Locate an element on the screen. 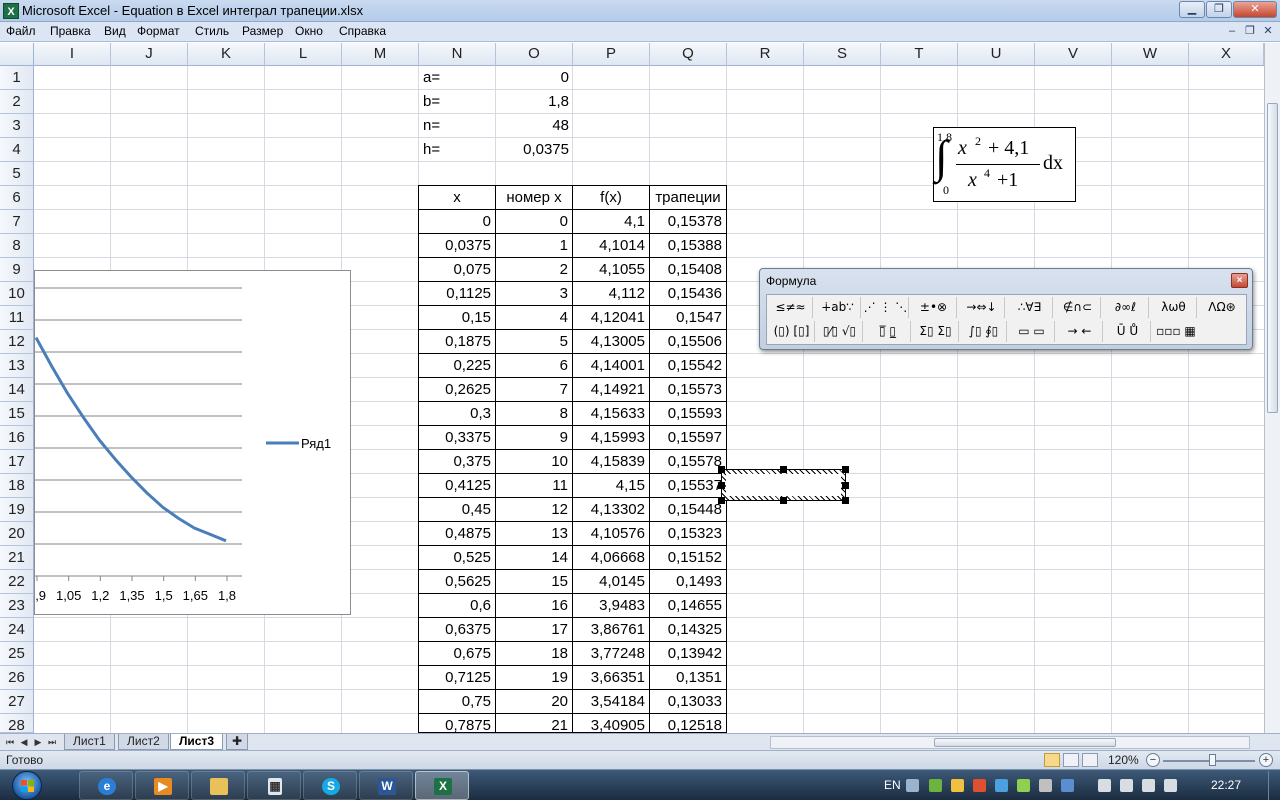 This screenshot has width=1280, height=800. sheet-tab-list1: Лист1 is located at coordinates (89, 742).